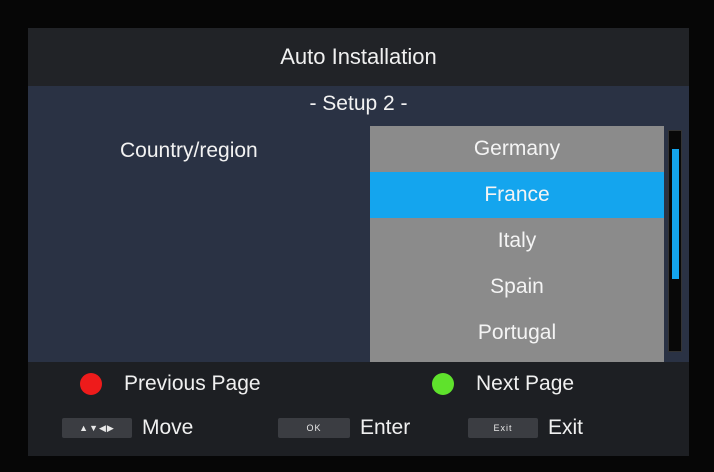 The height and width of the screenshot is (472, 714). What do you see at coordinates (675, 214) in the screenshot?
I see `scrollbar-thumb` at bounding box center [675, 214].